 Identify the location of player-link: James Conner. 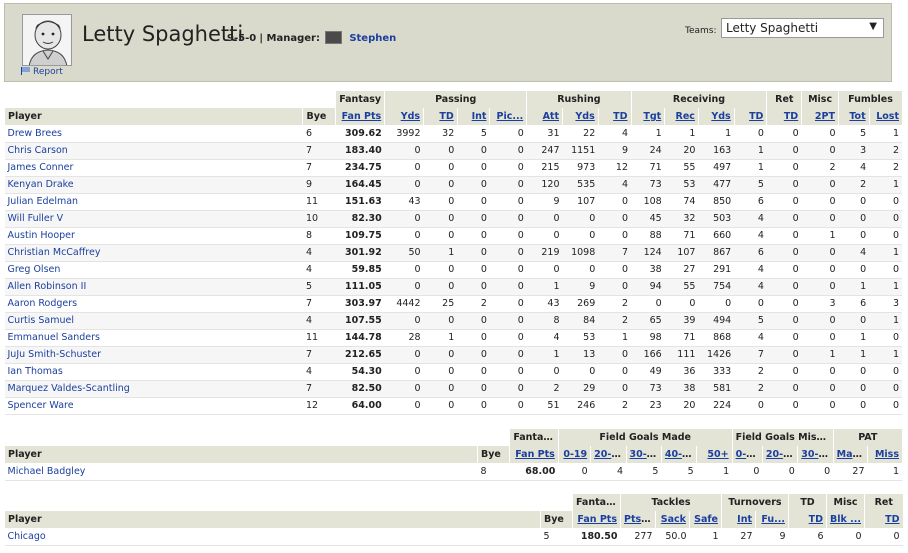
(41, 167).